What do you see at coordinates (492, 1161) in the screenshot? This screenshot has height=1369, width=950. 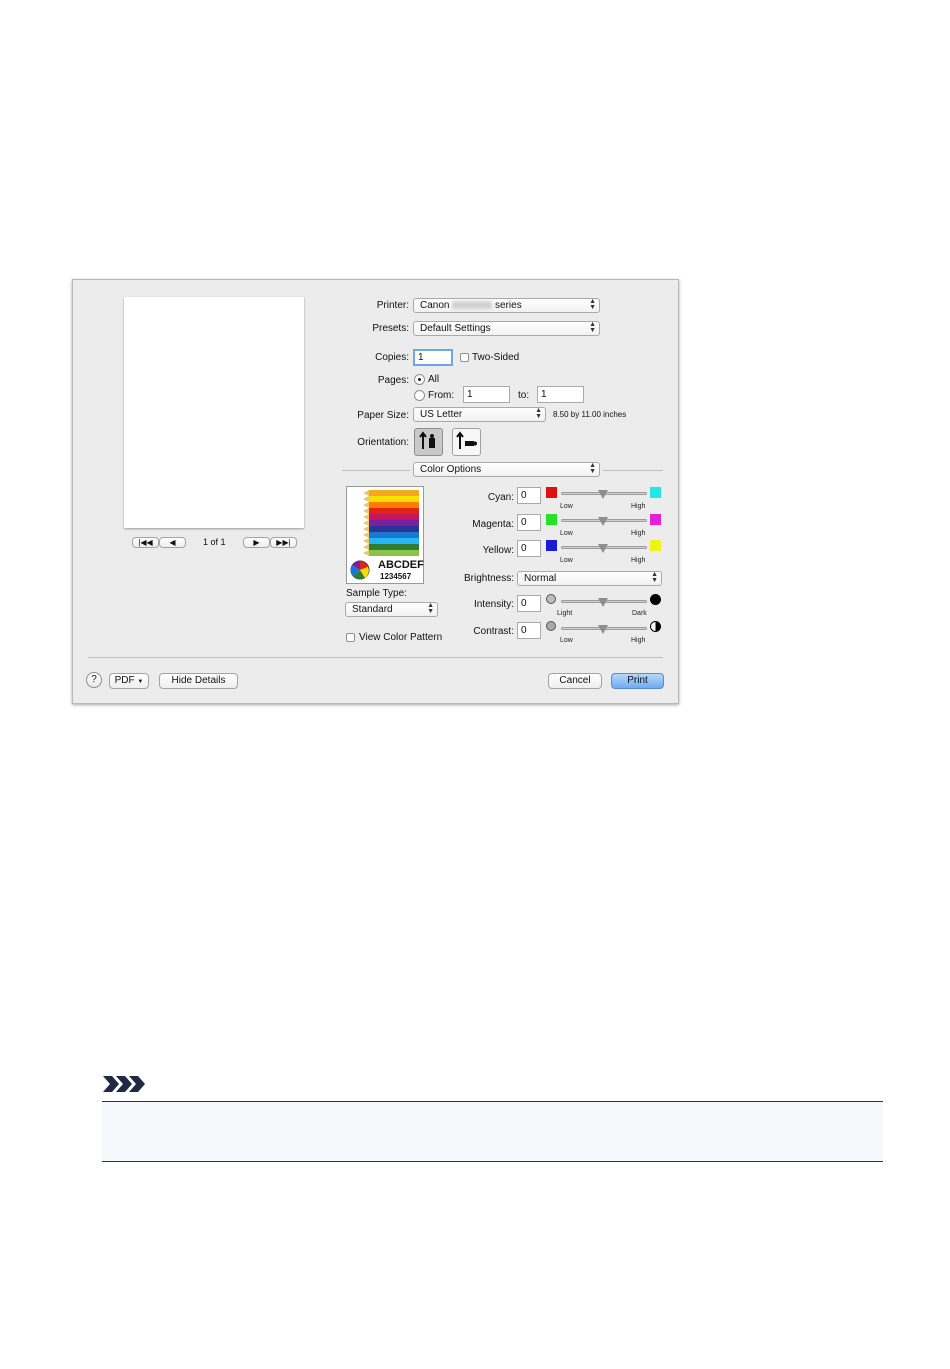 I see `note-rule-bottom` at bounding box center [492, 1161].